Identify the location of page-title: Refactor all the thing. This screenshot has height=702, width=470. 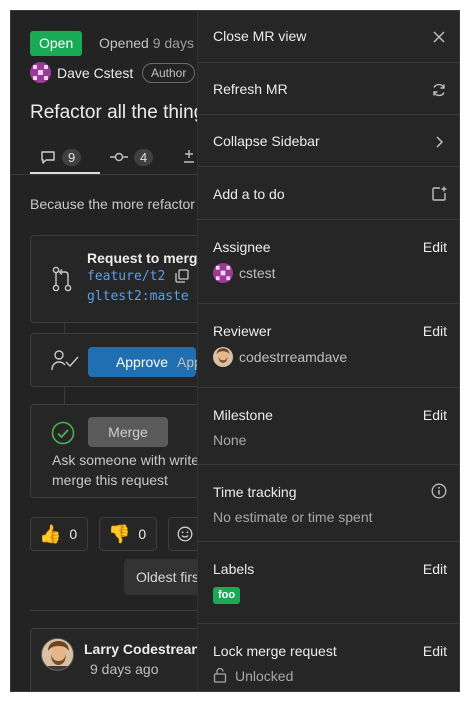
(117, 112).